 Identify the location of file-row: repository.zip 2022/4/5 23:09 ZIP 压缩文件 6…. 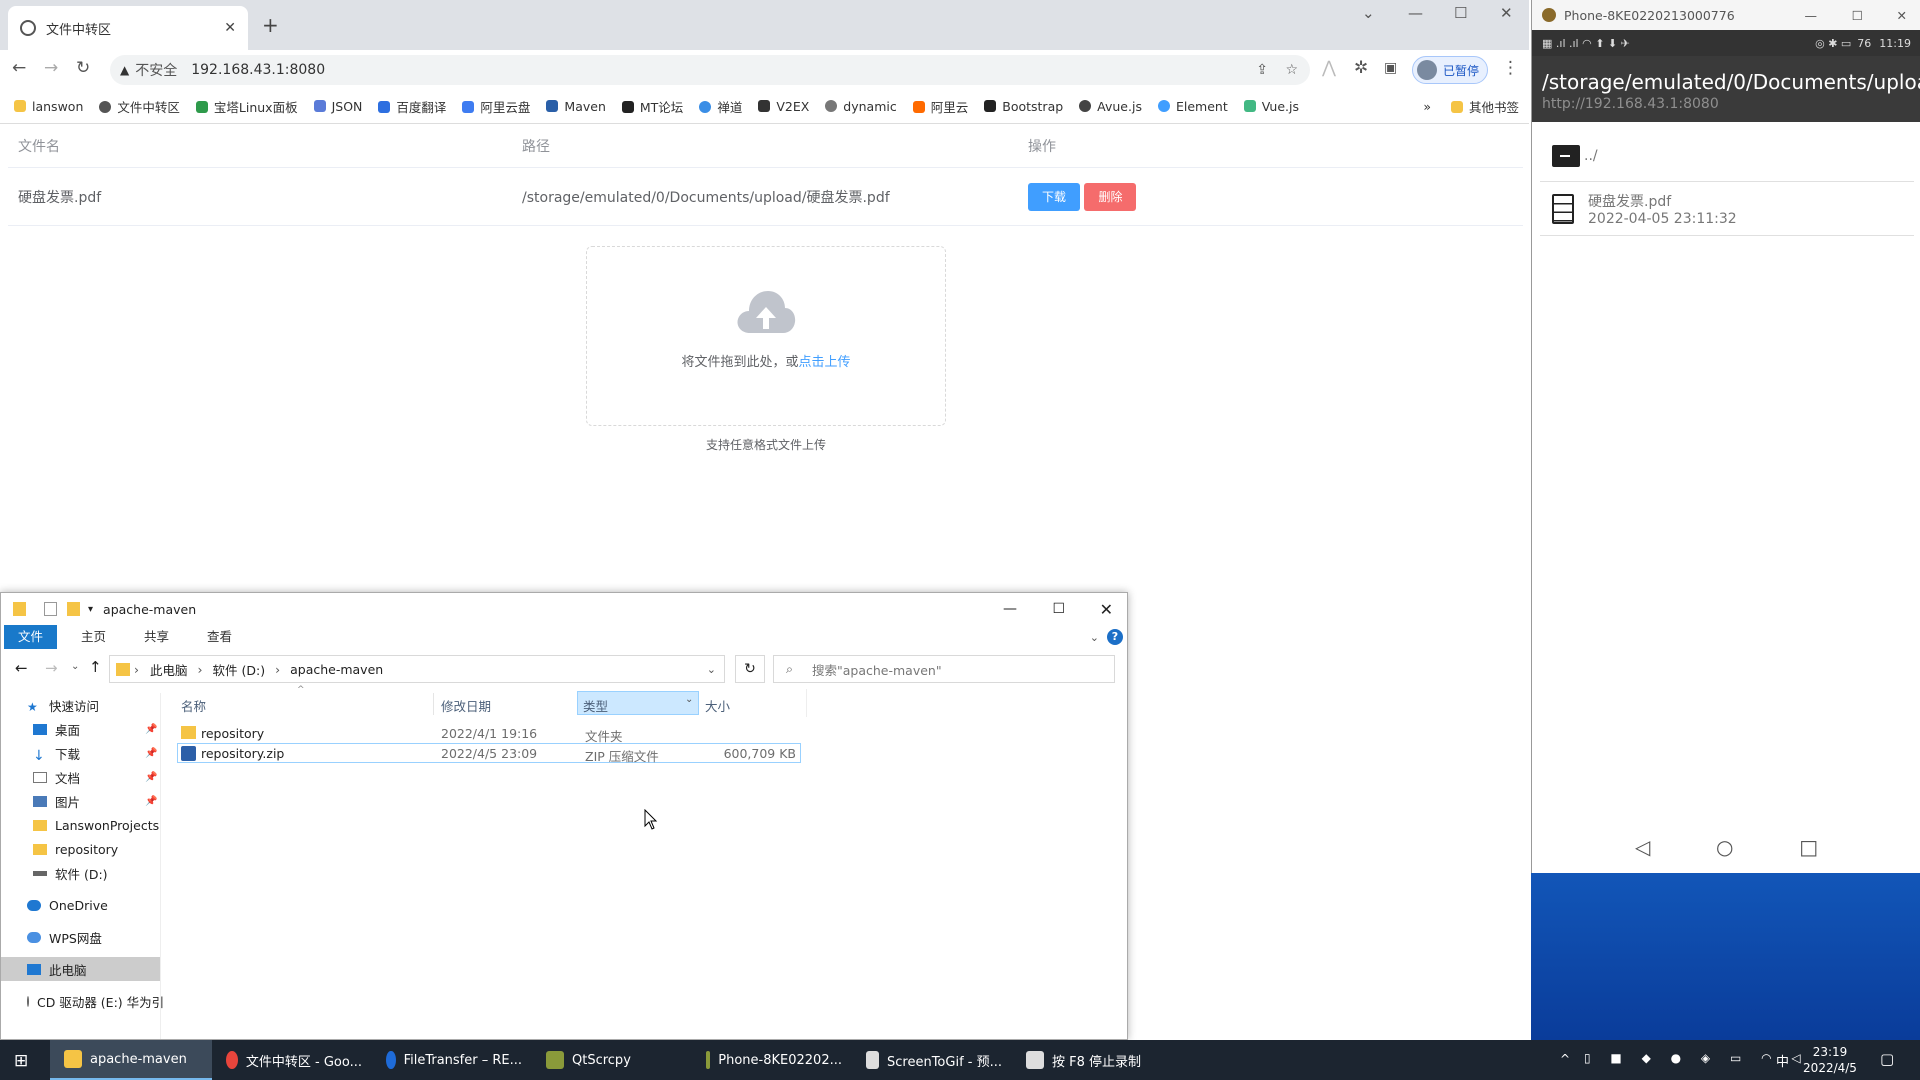
(489, 753).